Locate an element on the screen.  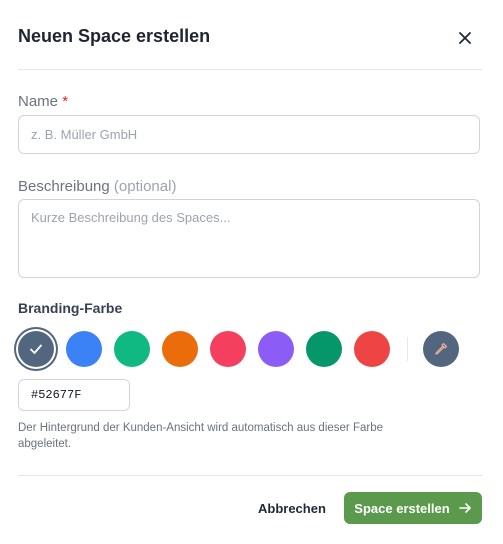
name-input is located at coordinates (249, 134).